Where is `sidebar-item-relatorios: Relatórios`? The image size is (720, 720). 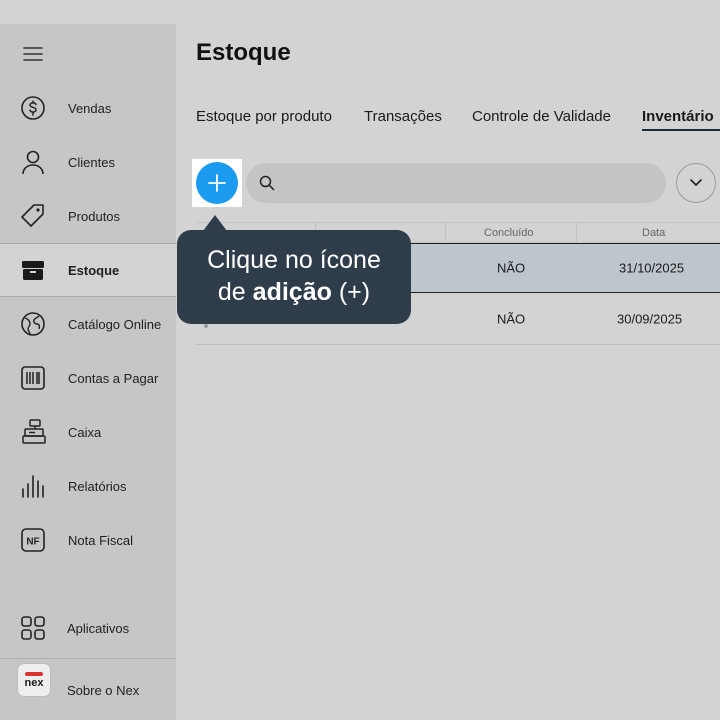 sidebar-item-relatorios: Relatórios is located at coordinates (88, 486).